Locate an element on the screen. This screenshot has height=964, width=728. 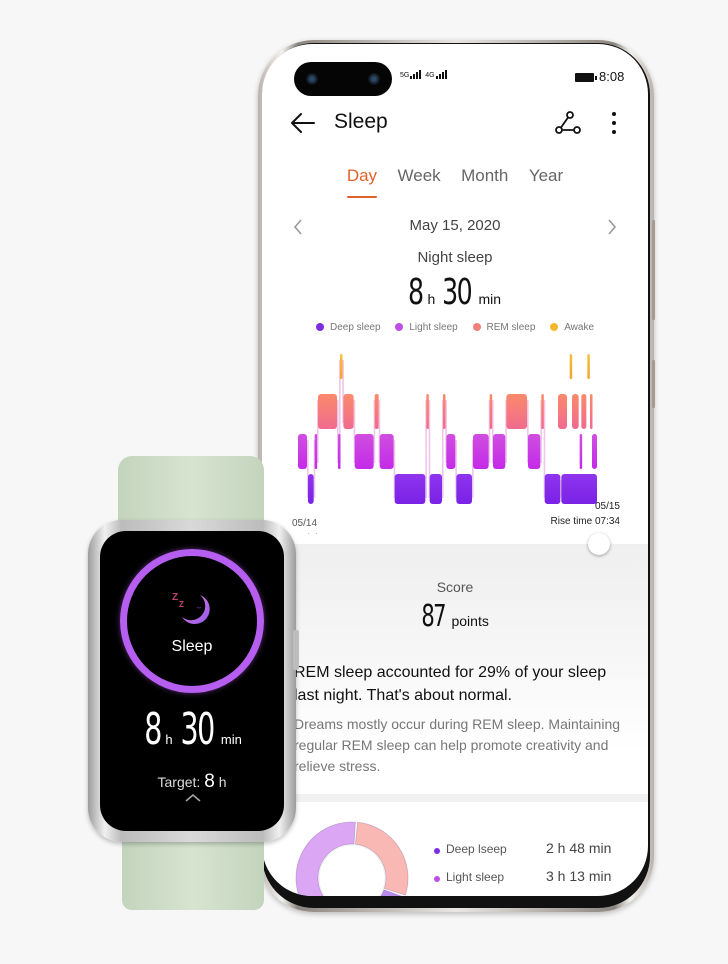
moon-sleep-icon: Z Z is located at coordinates (191, 608).